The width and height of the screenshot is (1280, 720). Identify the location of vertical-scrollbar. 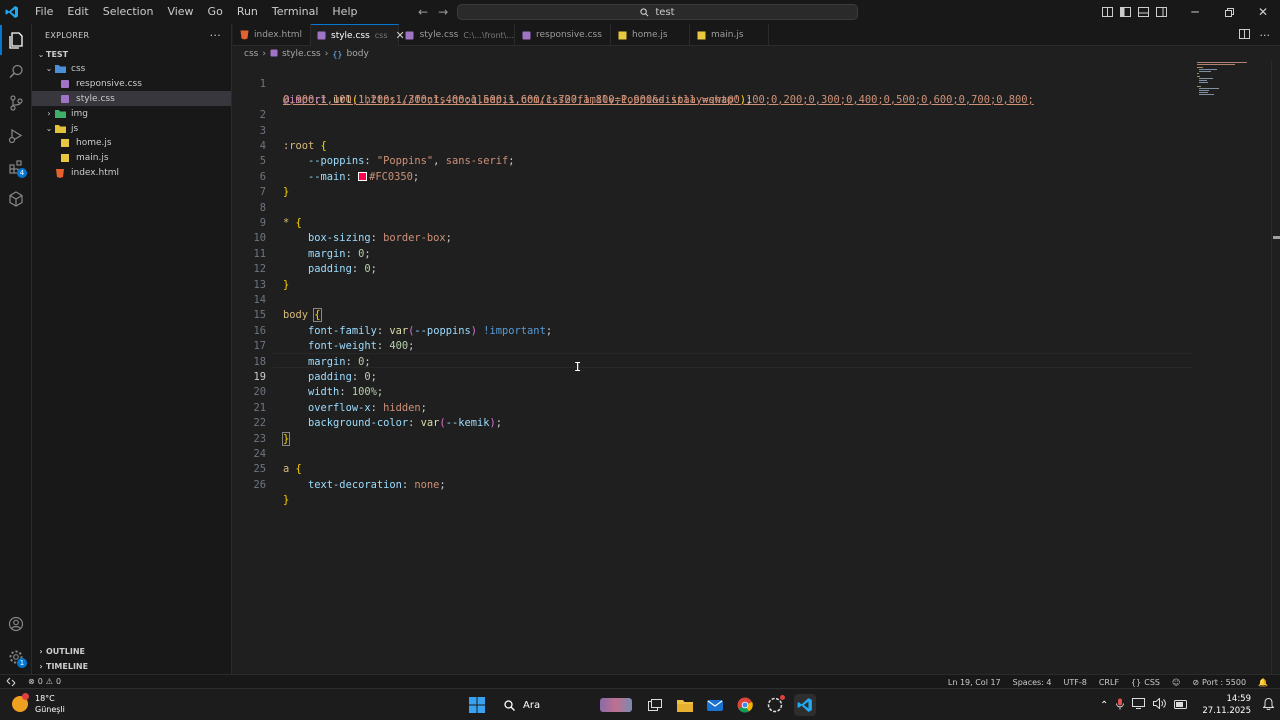
(1275, 367).